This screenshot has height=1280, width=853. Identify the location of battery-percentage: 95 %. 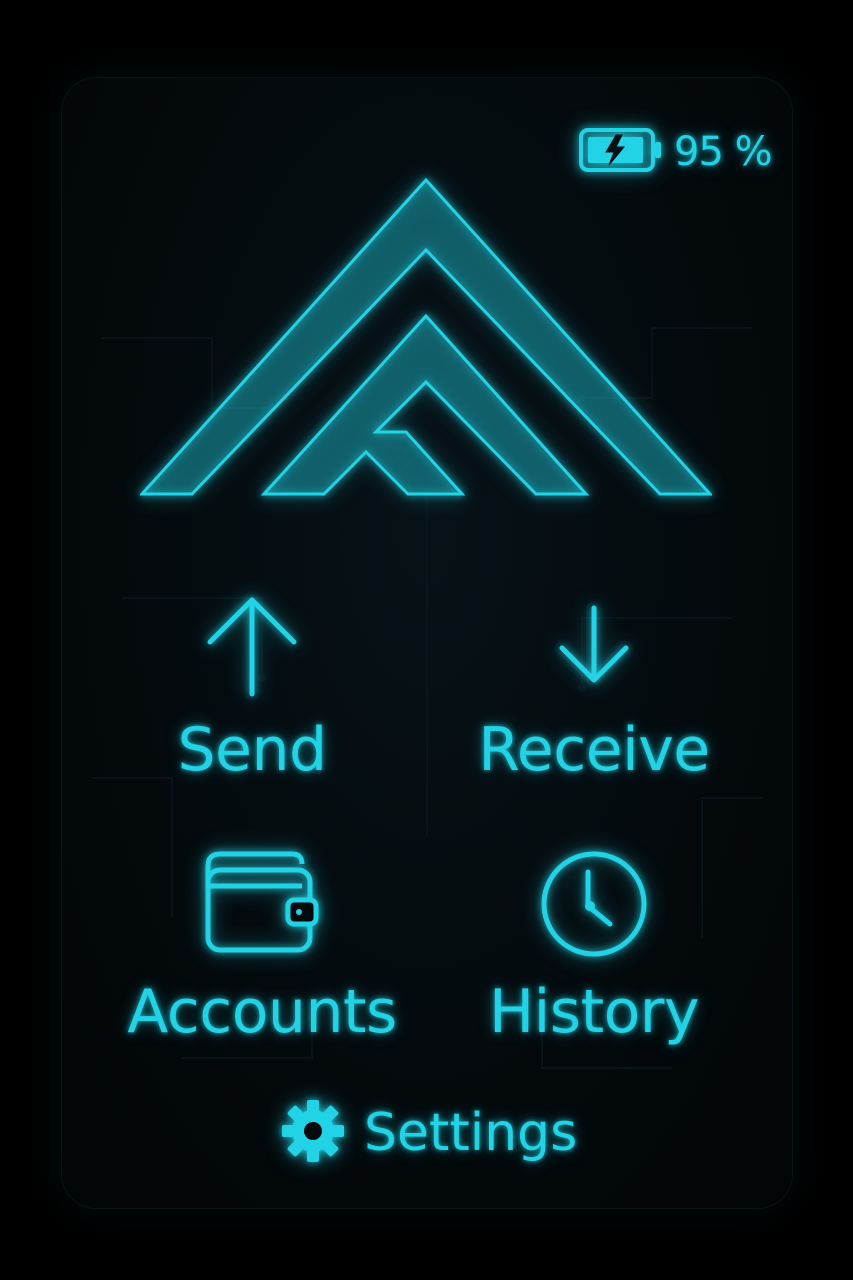
(723, 152).